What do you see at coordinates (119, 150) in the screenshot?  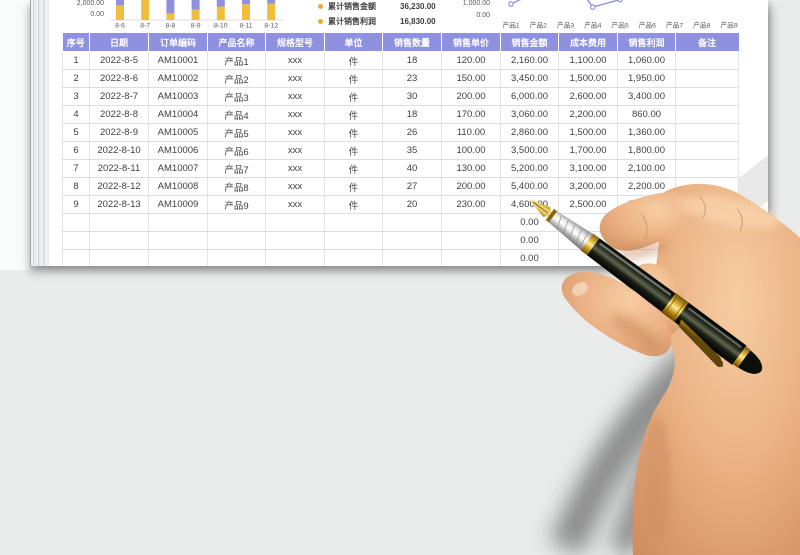 I see `table-cell: 2022-8-10` at bounding box center [119, 150].